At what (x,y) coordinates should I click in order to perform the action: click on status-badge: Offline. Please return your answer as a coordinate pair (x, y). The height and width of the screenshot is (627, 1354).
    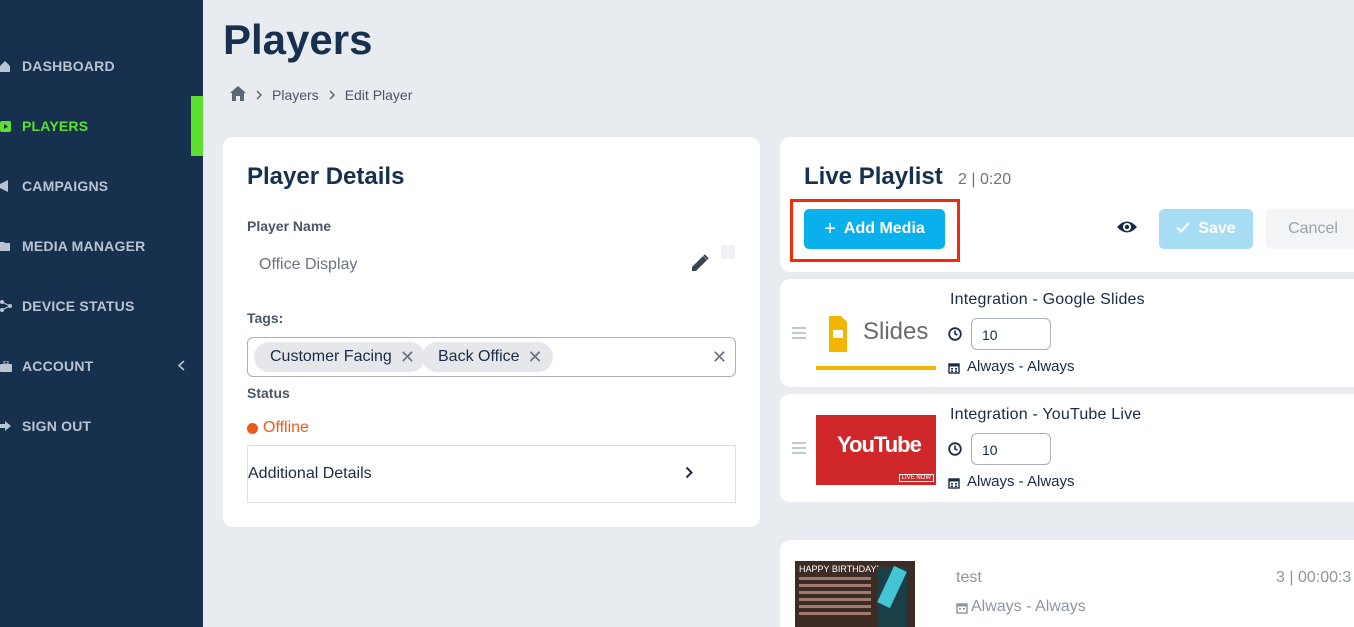
    Looking at the image, I should click on (278, 428).